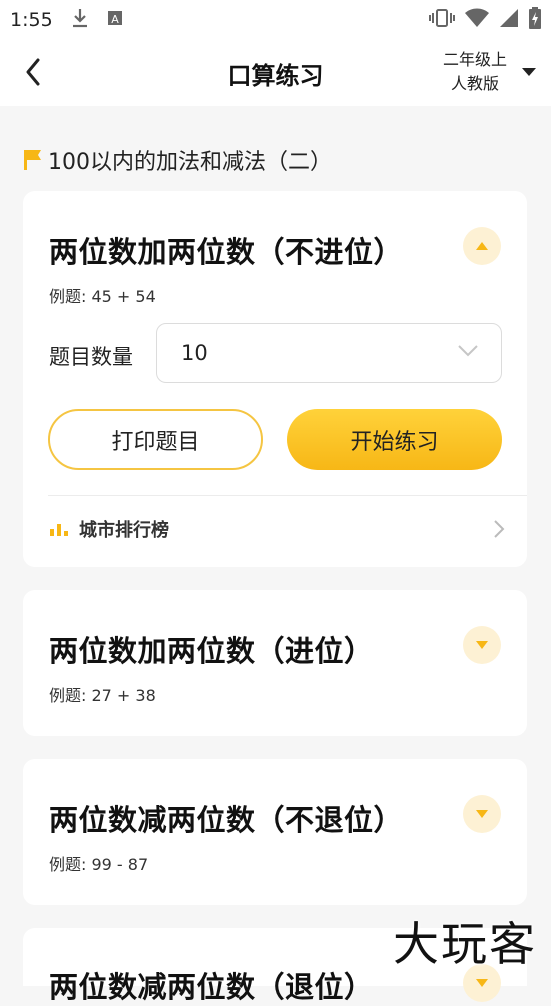 The width and height of the screenshot is (551, 1006). I want to click on collapse-button, so click(482, 246).